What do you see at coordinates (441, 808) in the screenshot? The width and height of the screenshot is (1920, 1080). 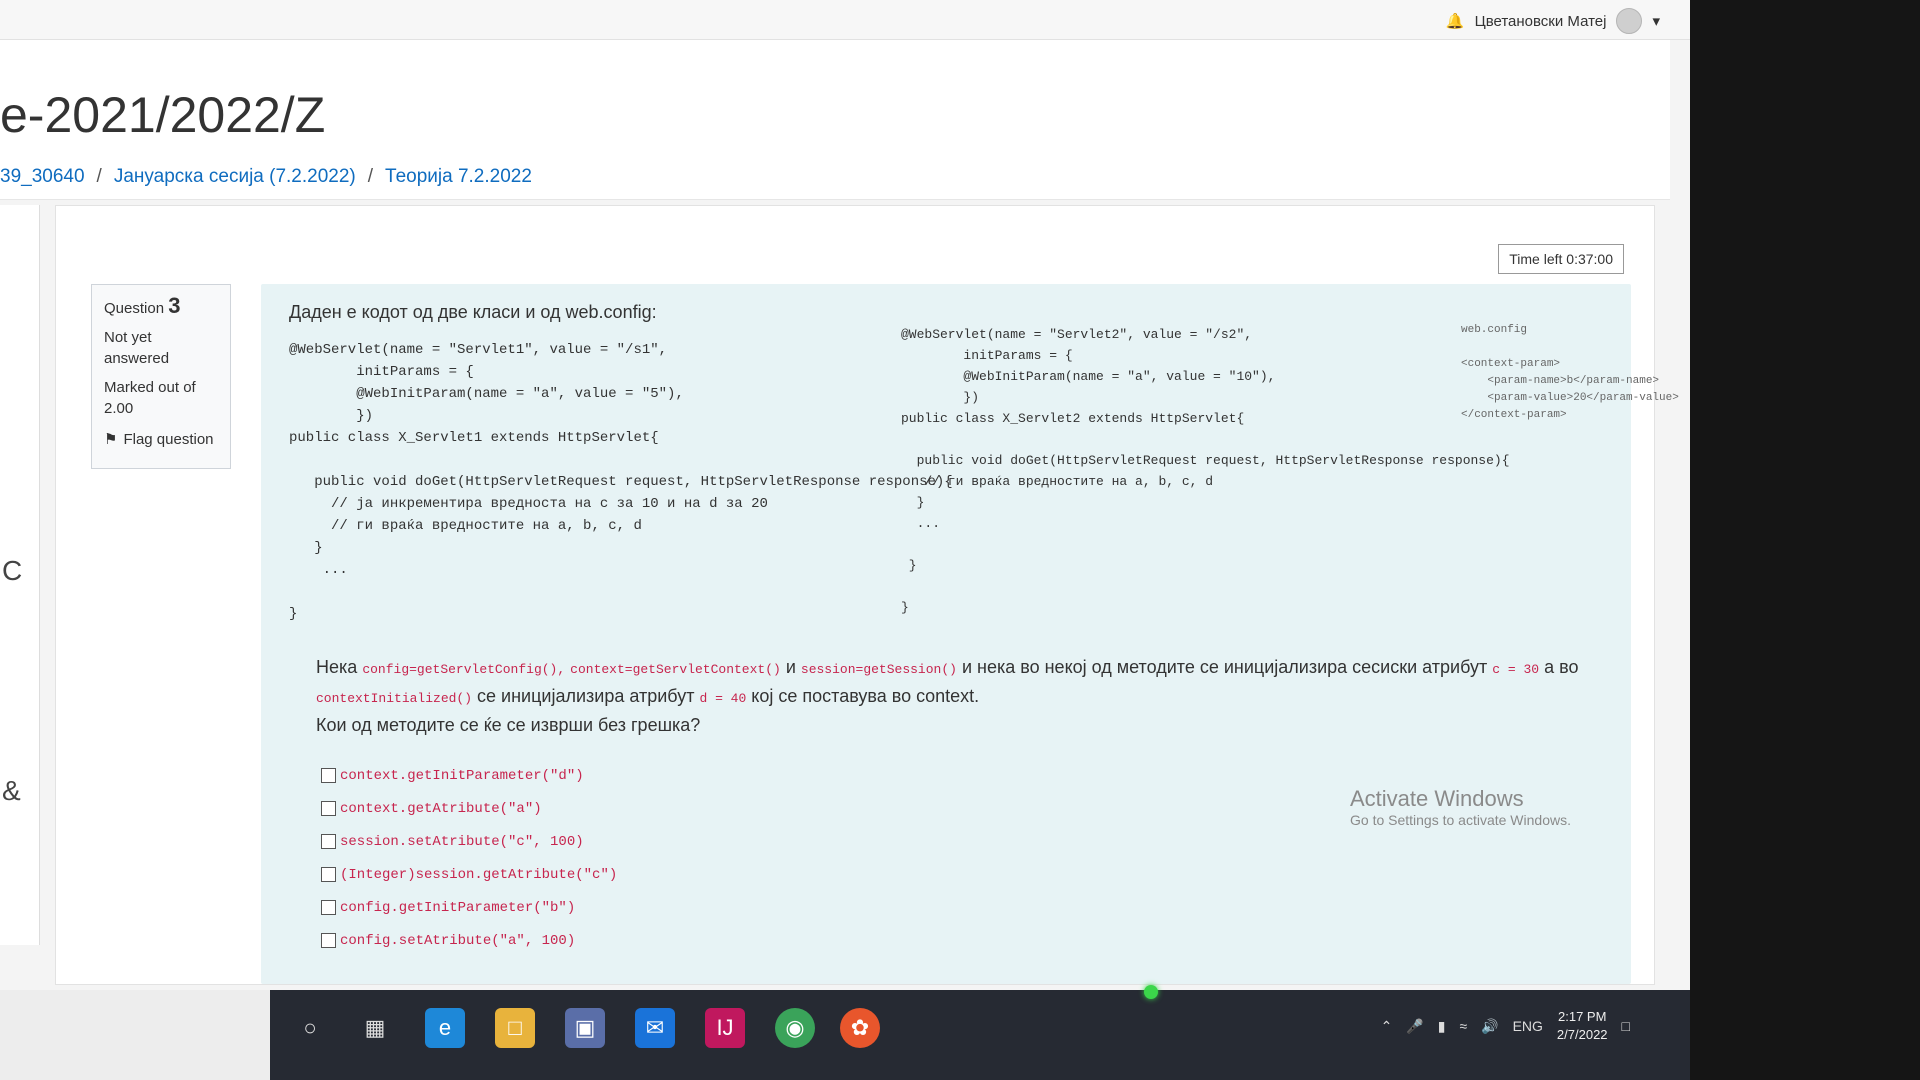 I see `answer-label: context.getAtribute("a")` at bounding box center [441, 808].